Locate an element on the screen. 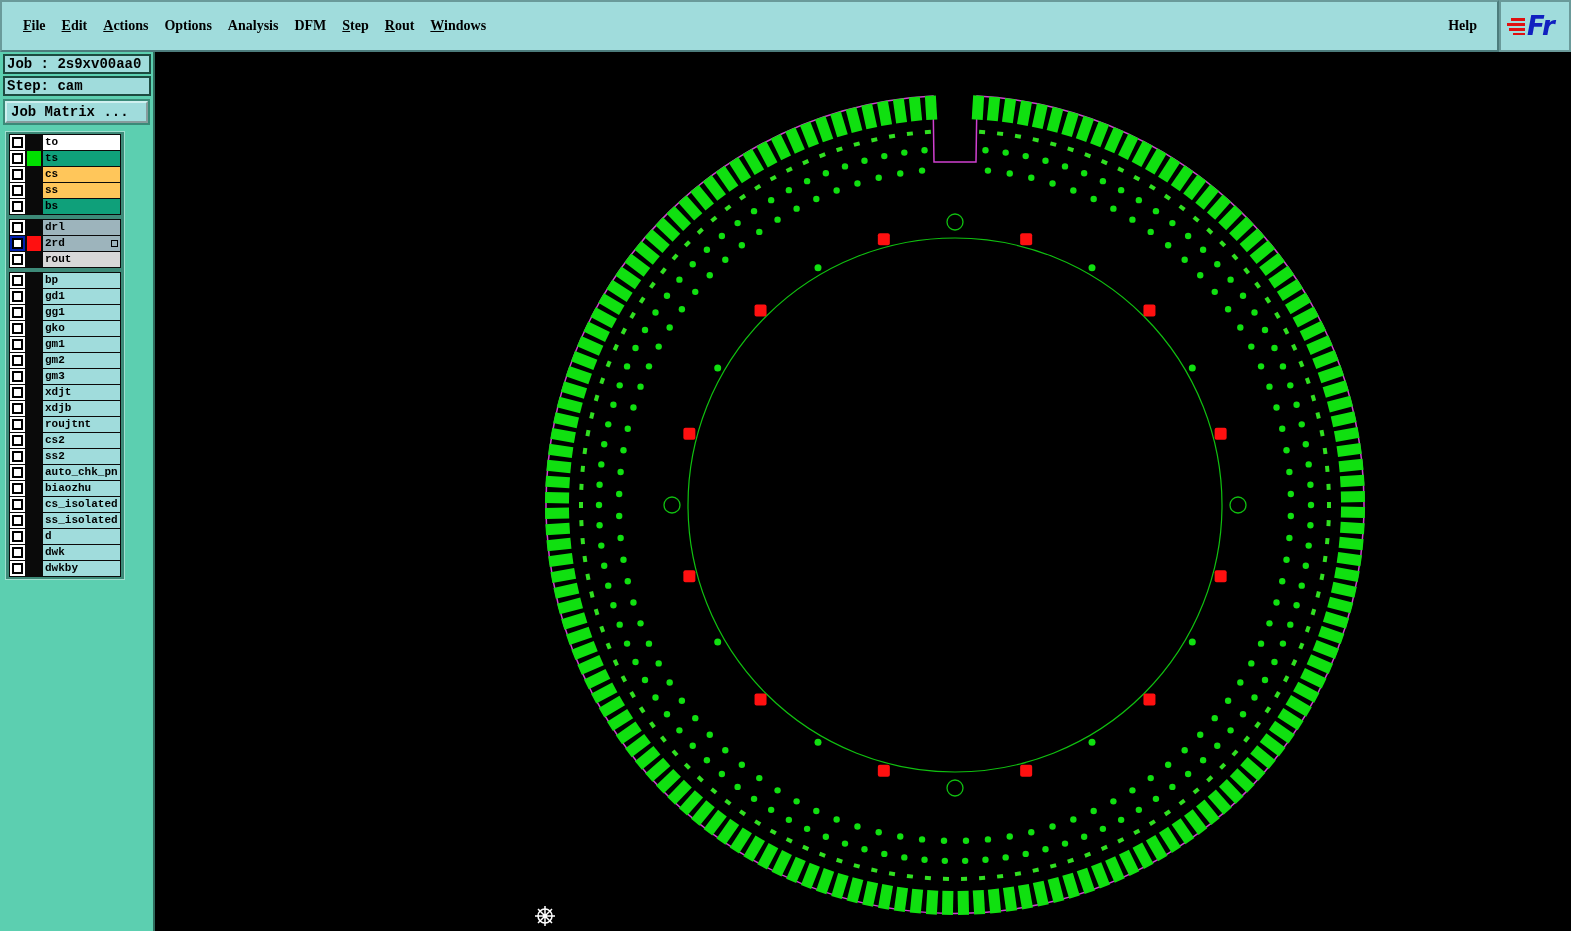 The width and height of the screenshot is (1571, 931). menu-item: Step is located at coordinates (355, 26).